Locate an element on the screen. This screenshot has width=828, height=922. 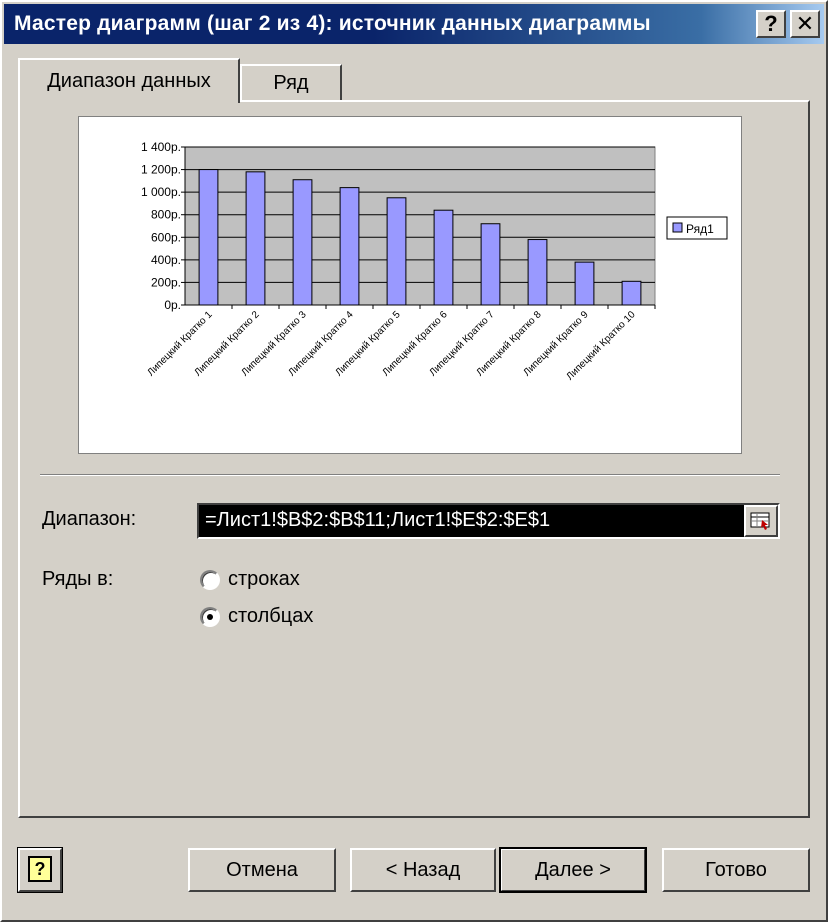
help-button: ? is located at coordinates (40, 870).